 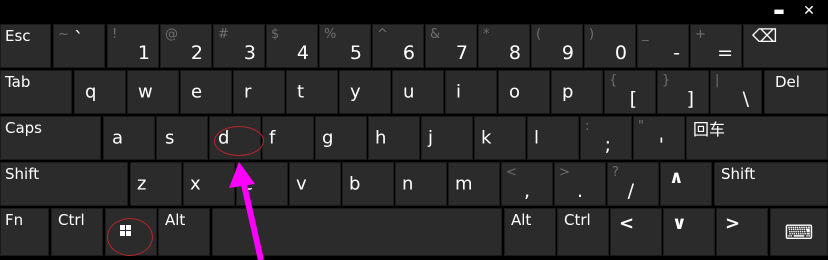 I want to click on key-9: ( 9, so click(x=557, y=46).